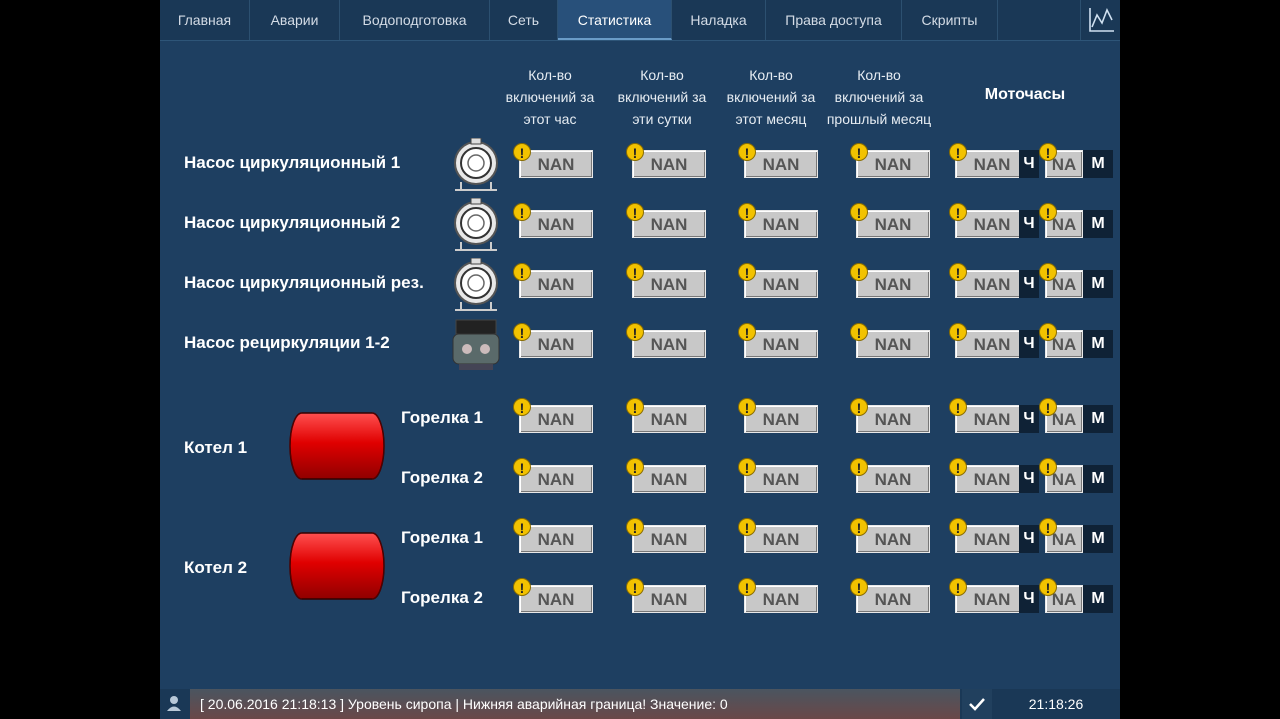 This screenshot has height=719, width=1280. What do you see at coordinates (442, 477) in the screenshot?
I see `label-boiler1-burner2: Горелка 2` at bounding box center [442, 477].